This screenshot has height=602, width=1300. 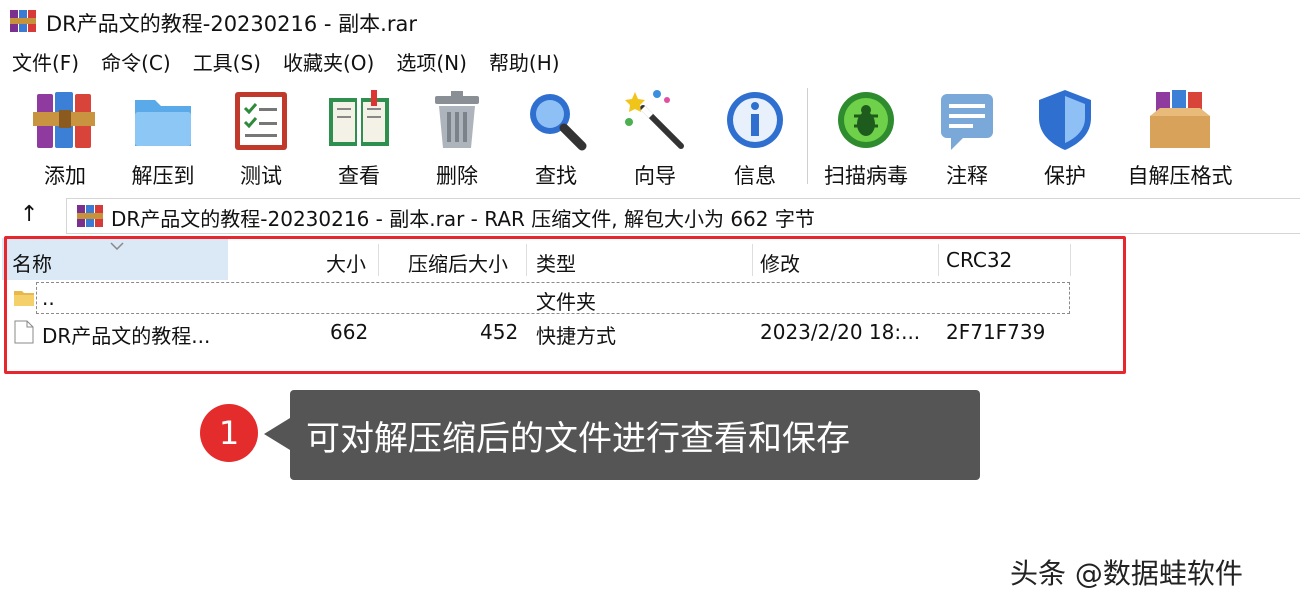 I want to click on books-archive-icon, so click(x=64, y=120).